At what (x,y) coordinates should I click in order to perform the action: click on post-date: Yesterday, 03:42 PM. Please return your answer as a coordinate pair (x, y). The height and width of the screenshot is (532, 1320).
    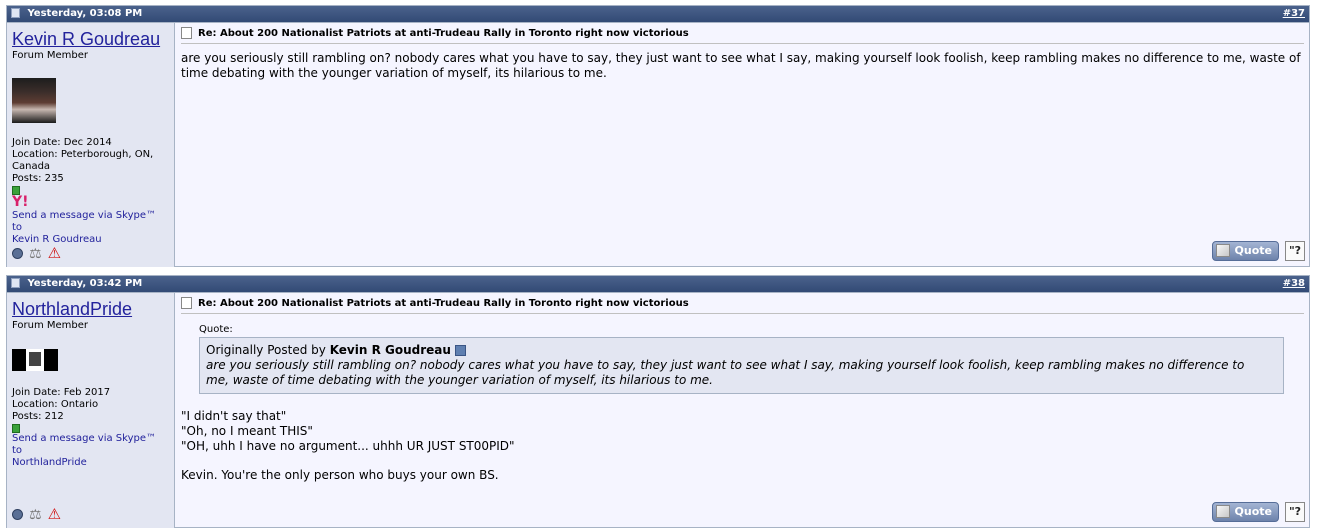
    Looking at the image, I should click on (85, 283).